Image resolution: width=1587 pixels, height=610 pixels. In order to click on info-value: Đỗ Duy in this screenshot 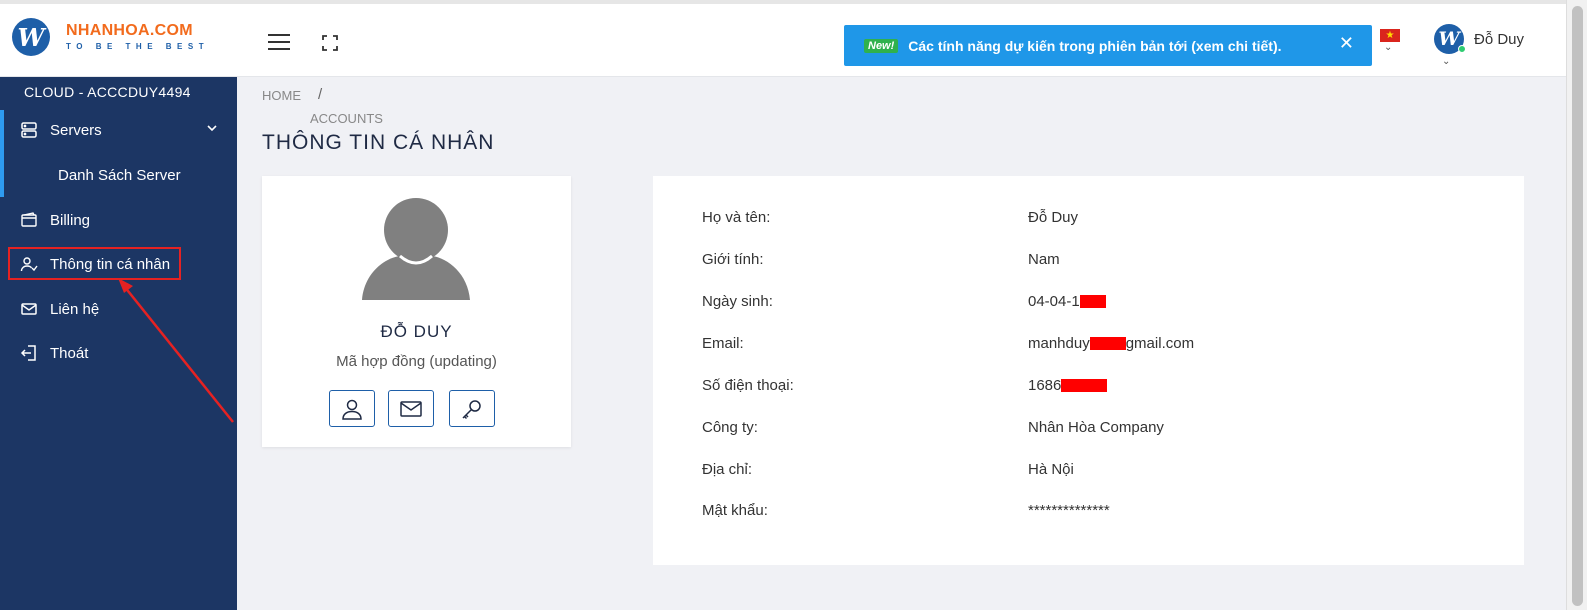, I will do `click(1053, 217)`.